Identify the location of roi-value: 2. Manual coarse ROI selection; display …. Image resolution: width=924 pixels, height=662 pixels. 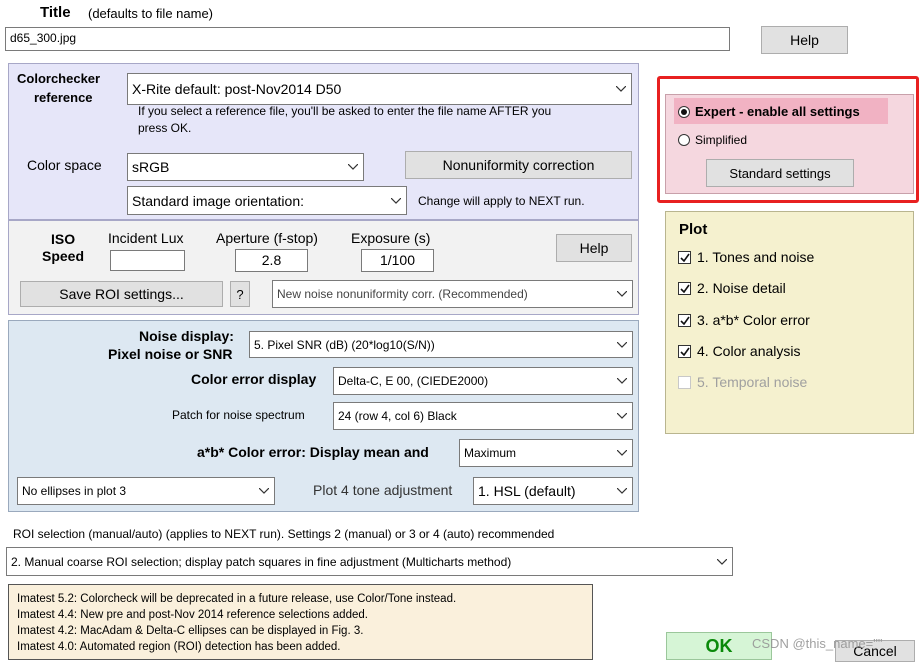
(261, 561).